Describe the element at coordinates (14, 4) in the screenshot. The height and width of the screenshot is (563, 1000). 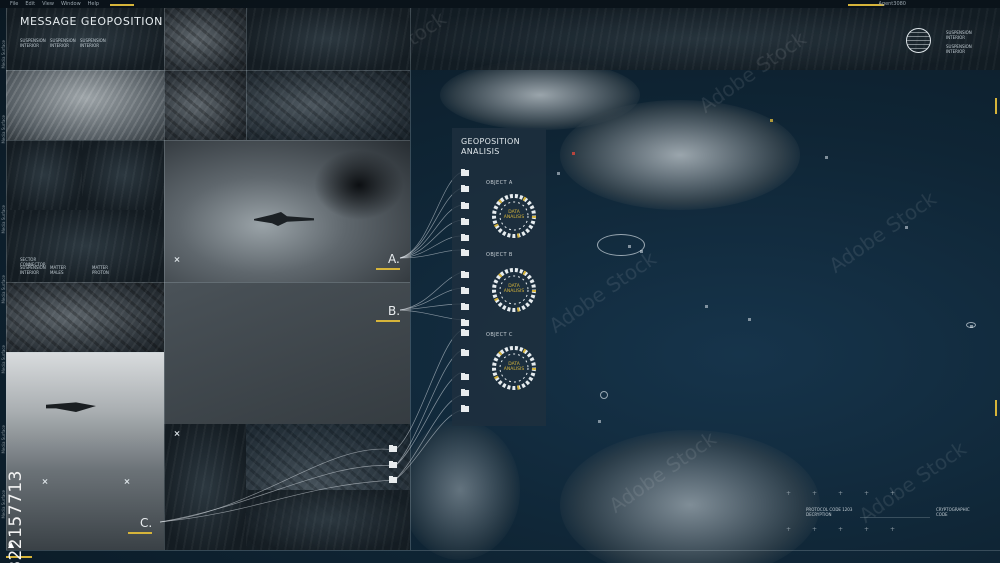
I see `menu-file: File` at that location.